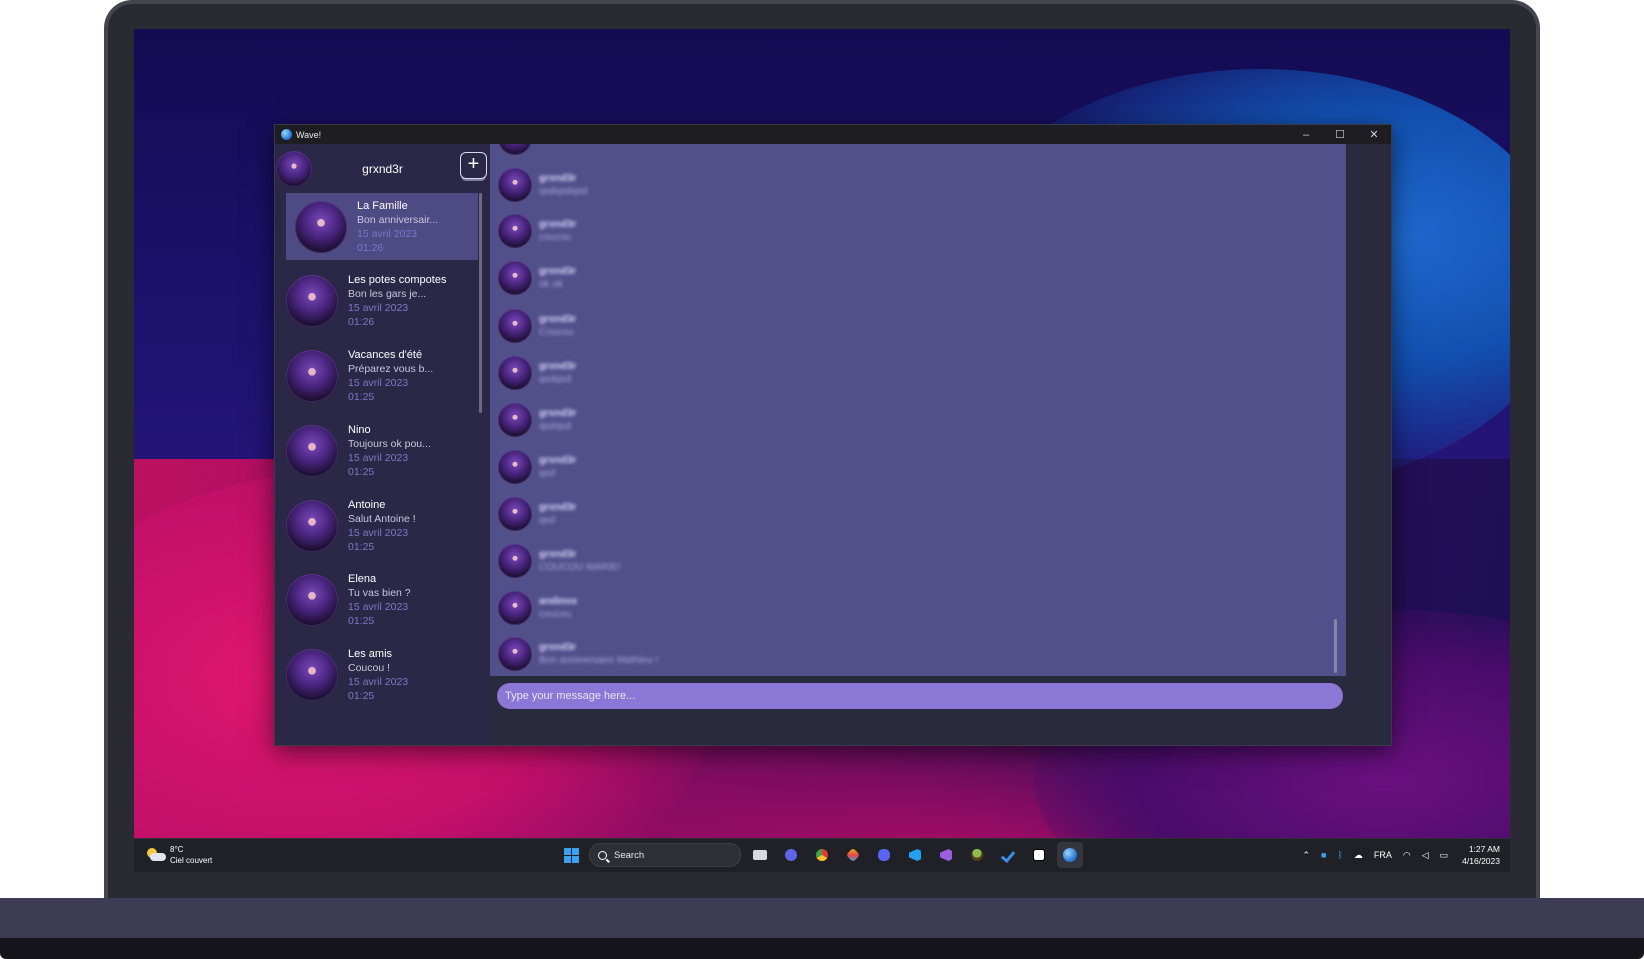 The width and height of the screenshot is (1644, 959). I want to click on message-item: grxnd3r ok ok, so click(537, 278).